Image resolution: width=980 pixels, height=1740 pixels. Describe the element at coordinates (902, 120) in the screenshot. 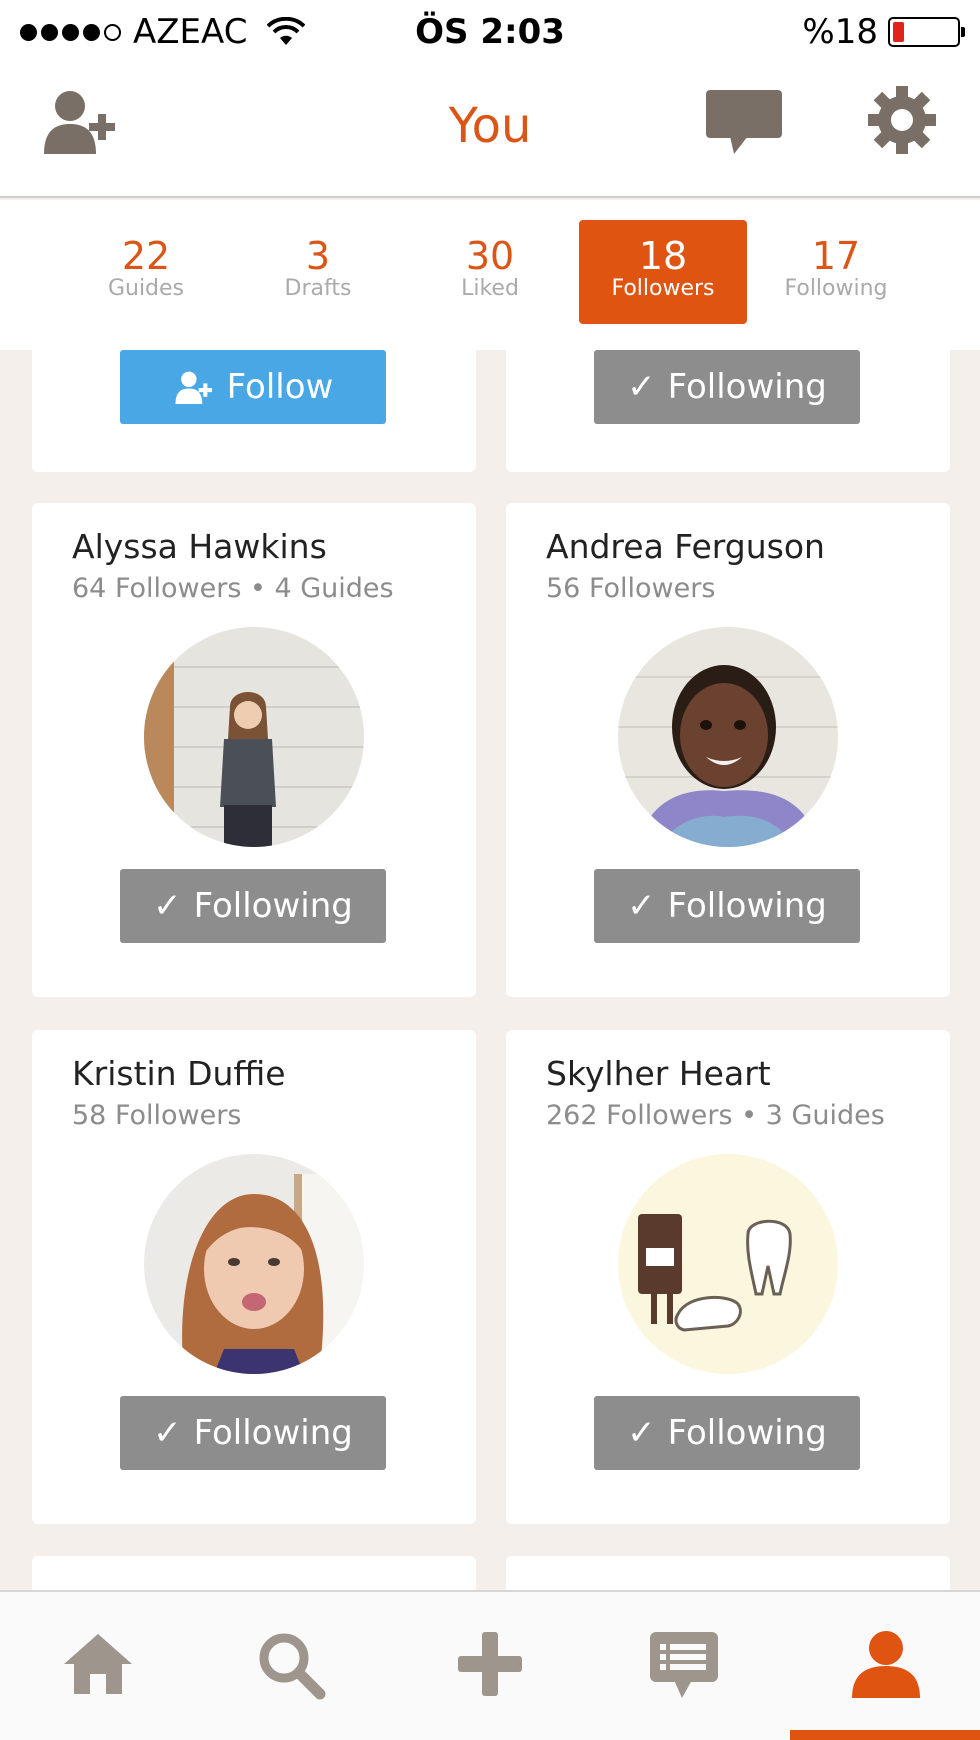

I see `gear-icon` at that location.